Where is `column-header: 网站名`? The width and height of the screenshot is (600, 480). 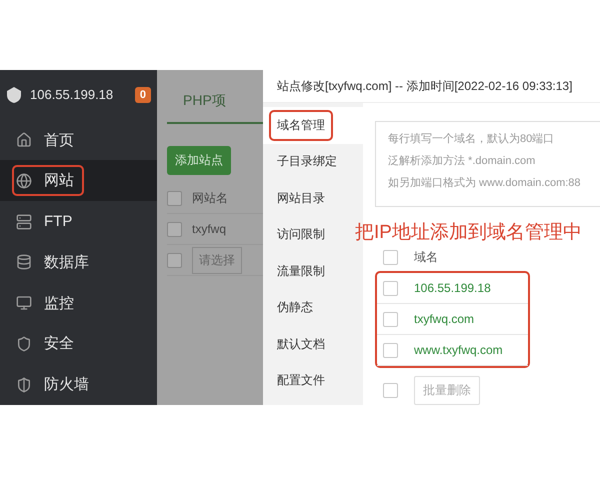
column-header: 网站名 is located at coordinates (210, 198).